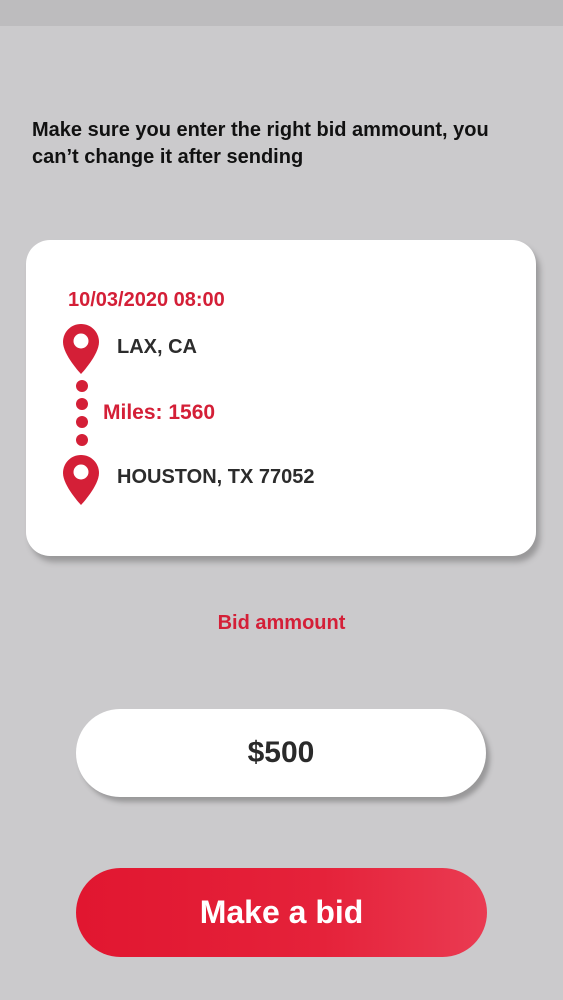 Image resolution: width=563 pixels, height=1000 pixels. I want to click on destination-pin-icon, so click(81, 480).